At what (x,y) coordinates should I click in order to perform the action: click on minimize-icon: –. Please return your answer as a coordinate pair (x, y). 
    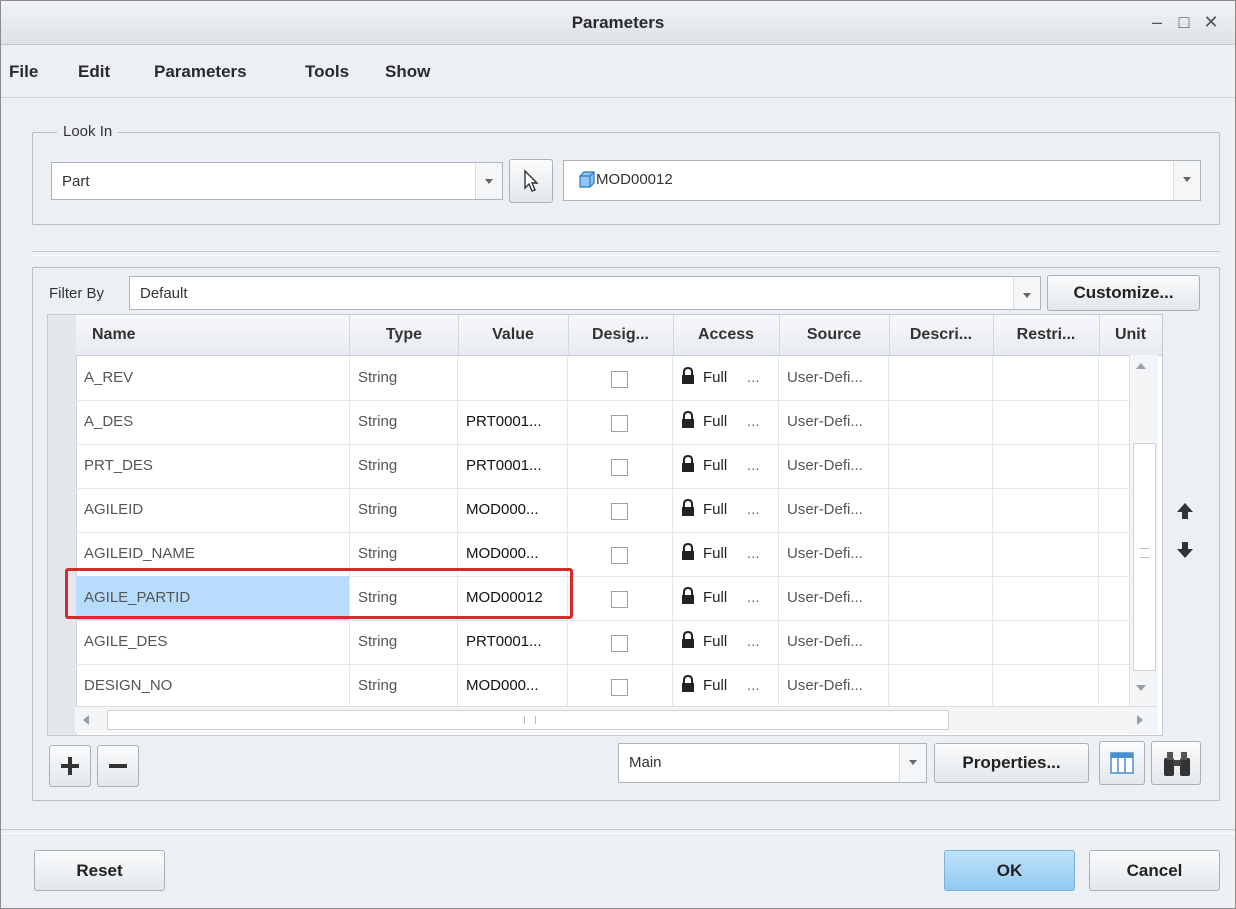
    Looking at the image, I should click on (1157, 22).